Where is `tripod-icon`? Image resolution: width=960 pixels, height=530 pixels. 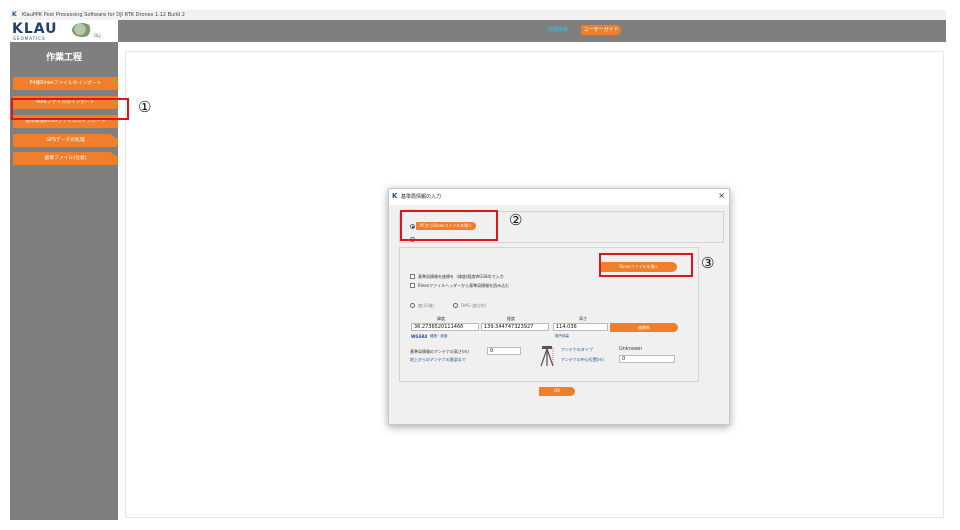 tripod-icon is located at coordinates (547, 356).